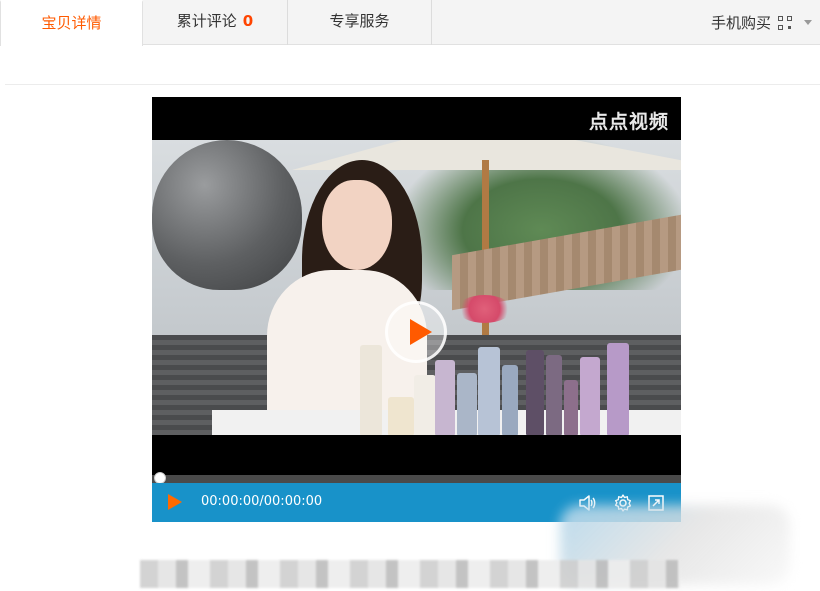 This screenshot has height=591, width=820. What do you see at coordinates (416, 478) in the screenshot?
I see `progress-bar` at bounding box center [416, 478].